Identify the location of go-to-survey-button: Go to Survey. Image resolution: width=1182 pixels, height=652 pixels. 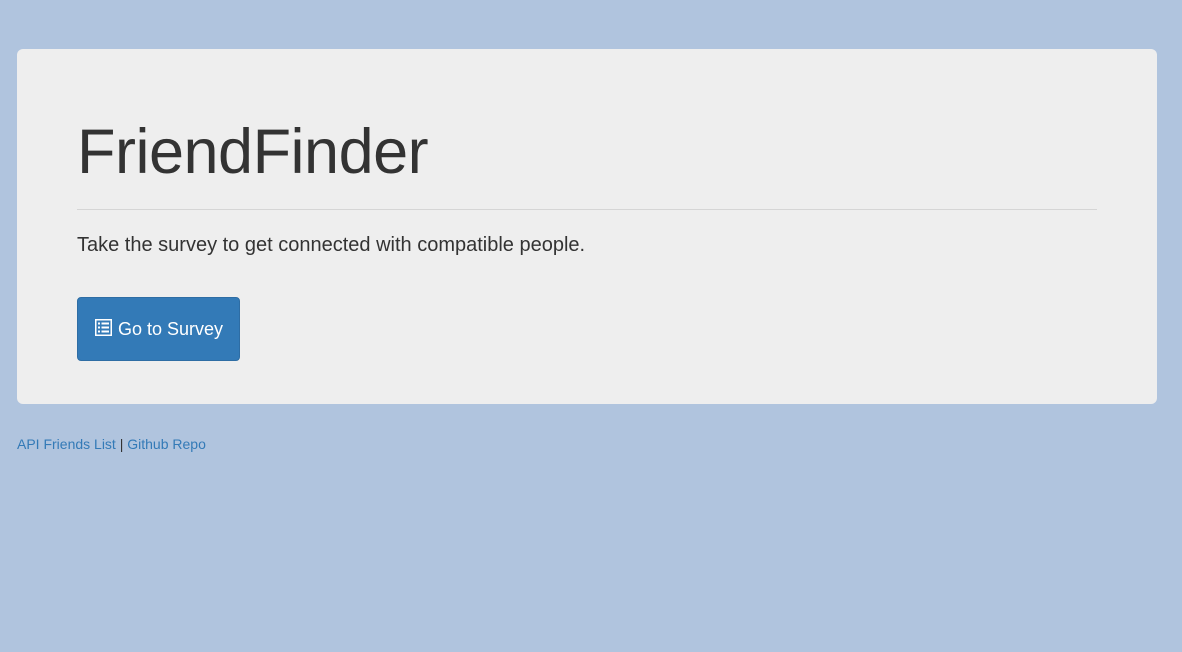
(159, 329).